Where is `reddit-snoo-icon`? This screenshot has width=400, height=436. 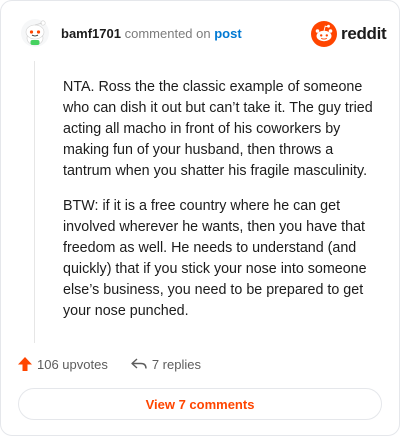
reddit-snoo-icon is located at coordinates (324, 34).